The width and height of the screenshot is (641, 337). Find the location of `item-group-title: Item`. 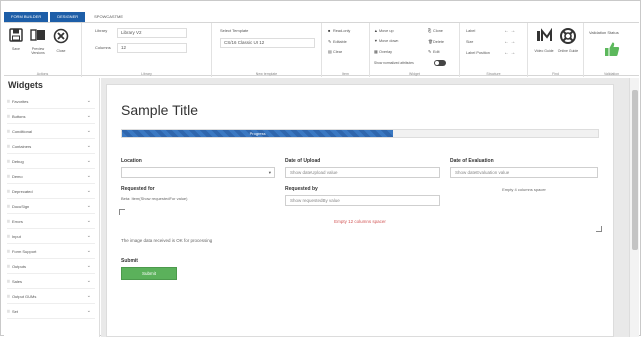

item-group-title: Item is located at coordinates (345, 74).